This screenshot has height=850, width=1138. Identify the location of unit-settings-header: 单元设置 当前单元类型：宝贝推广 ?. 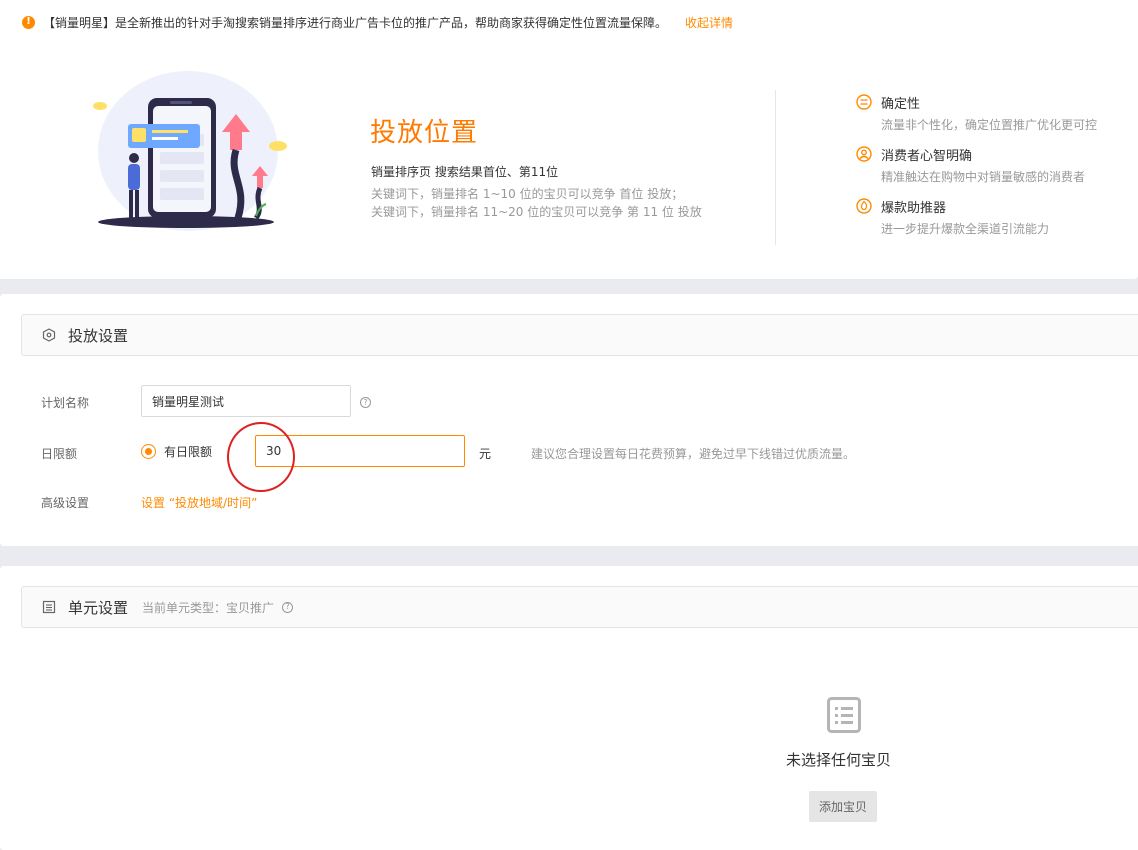
(579, 607).